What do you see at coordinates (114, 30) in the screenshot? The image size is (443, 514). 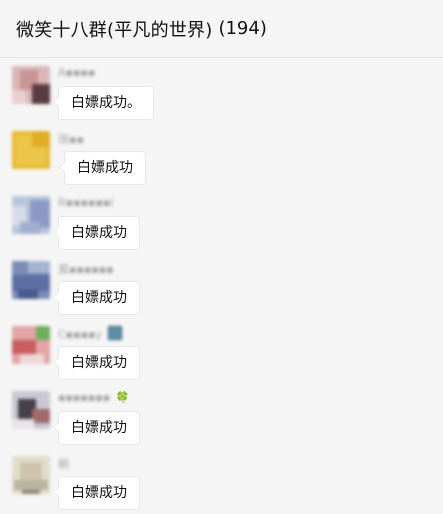 I see `group-title: 微笑十八群(平凡的世界)` at bounding box center [114, 30].